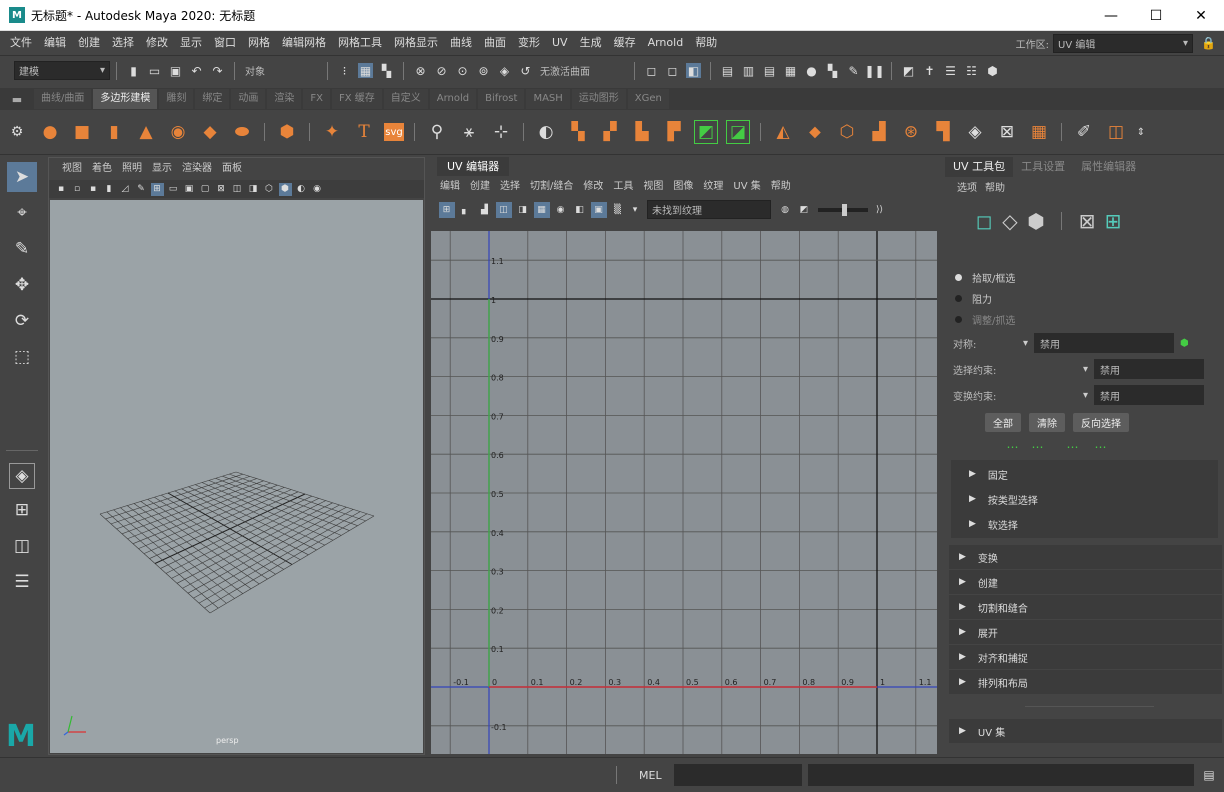  Describe the element at coordinates (709, 209) in the screenshot. I see `texture-field: 未找到纹理` at that location.